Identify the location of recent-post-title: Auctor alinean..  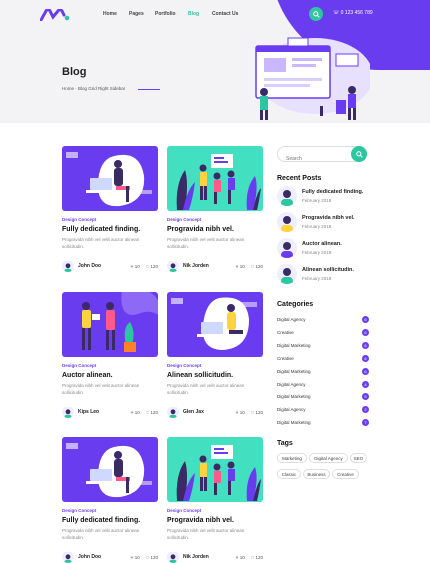
(322, 244).